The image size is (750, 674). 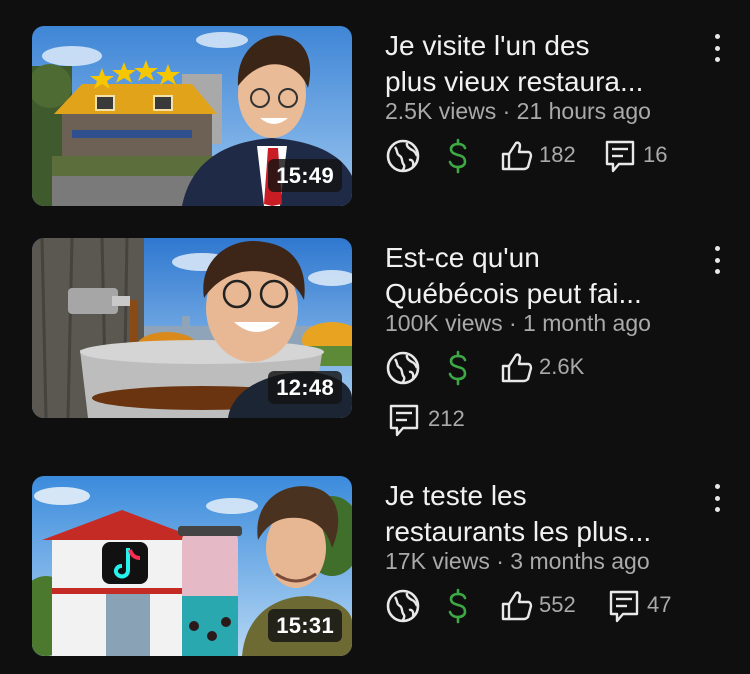 What do you see at coordinates (562, 366) in the screenshot?
I see `like-count: 2.6K` at bounding box center [562, 366].